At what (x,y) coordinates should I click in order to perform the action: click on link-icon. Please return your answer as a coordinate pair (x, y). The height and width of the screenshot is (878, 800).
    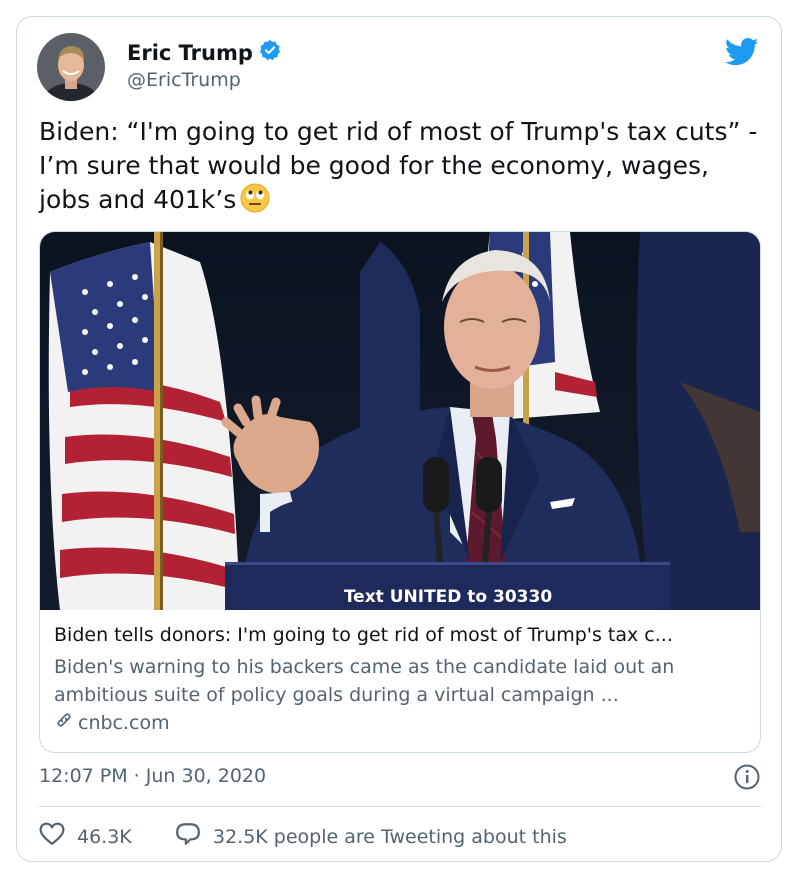
    Looking at the image, I should click on (64, 722).